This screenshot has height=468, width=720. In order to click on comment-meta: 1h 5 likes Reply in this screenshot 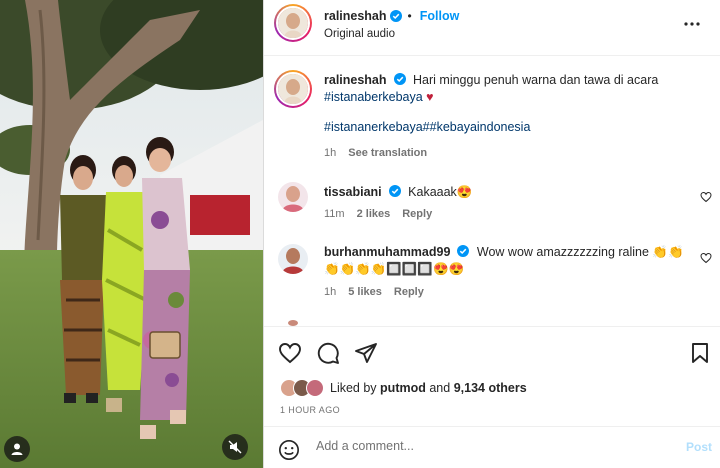, I will do `click(374, 292)`.